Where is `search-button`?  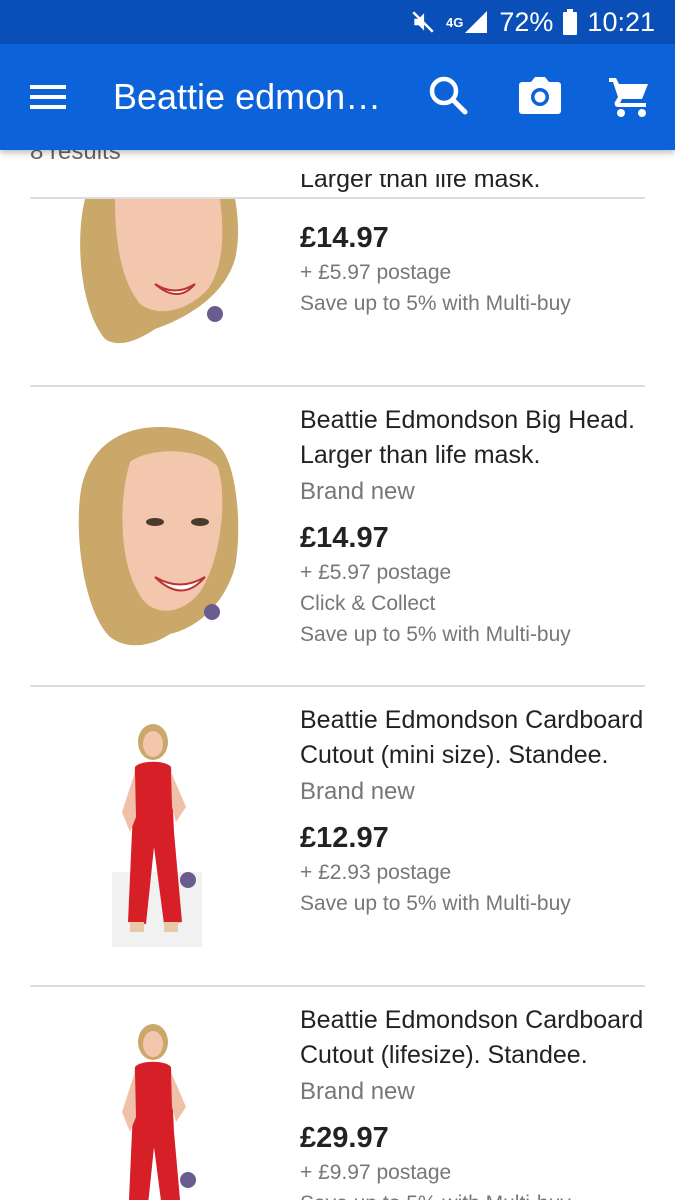 search-button is located at coordinates (449, 96).